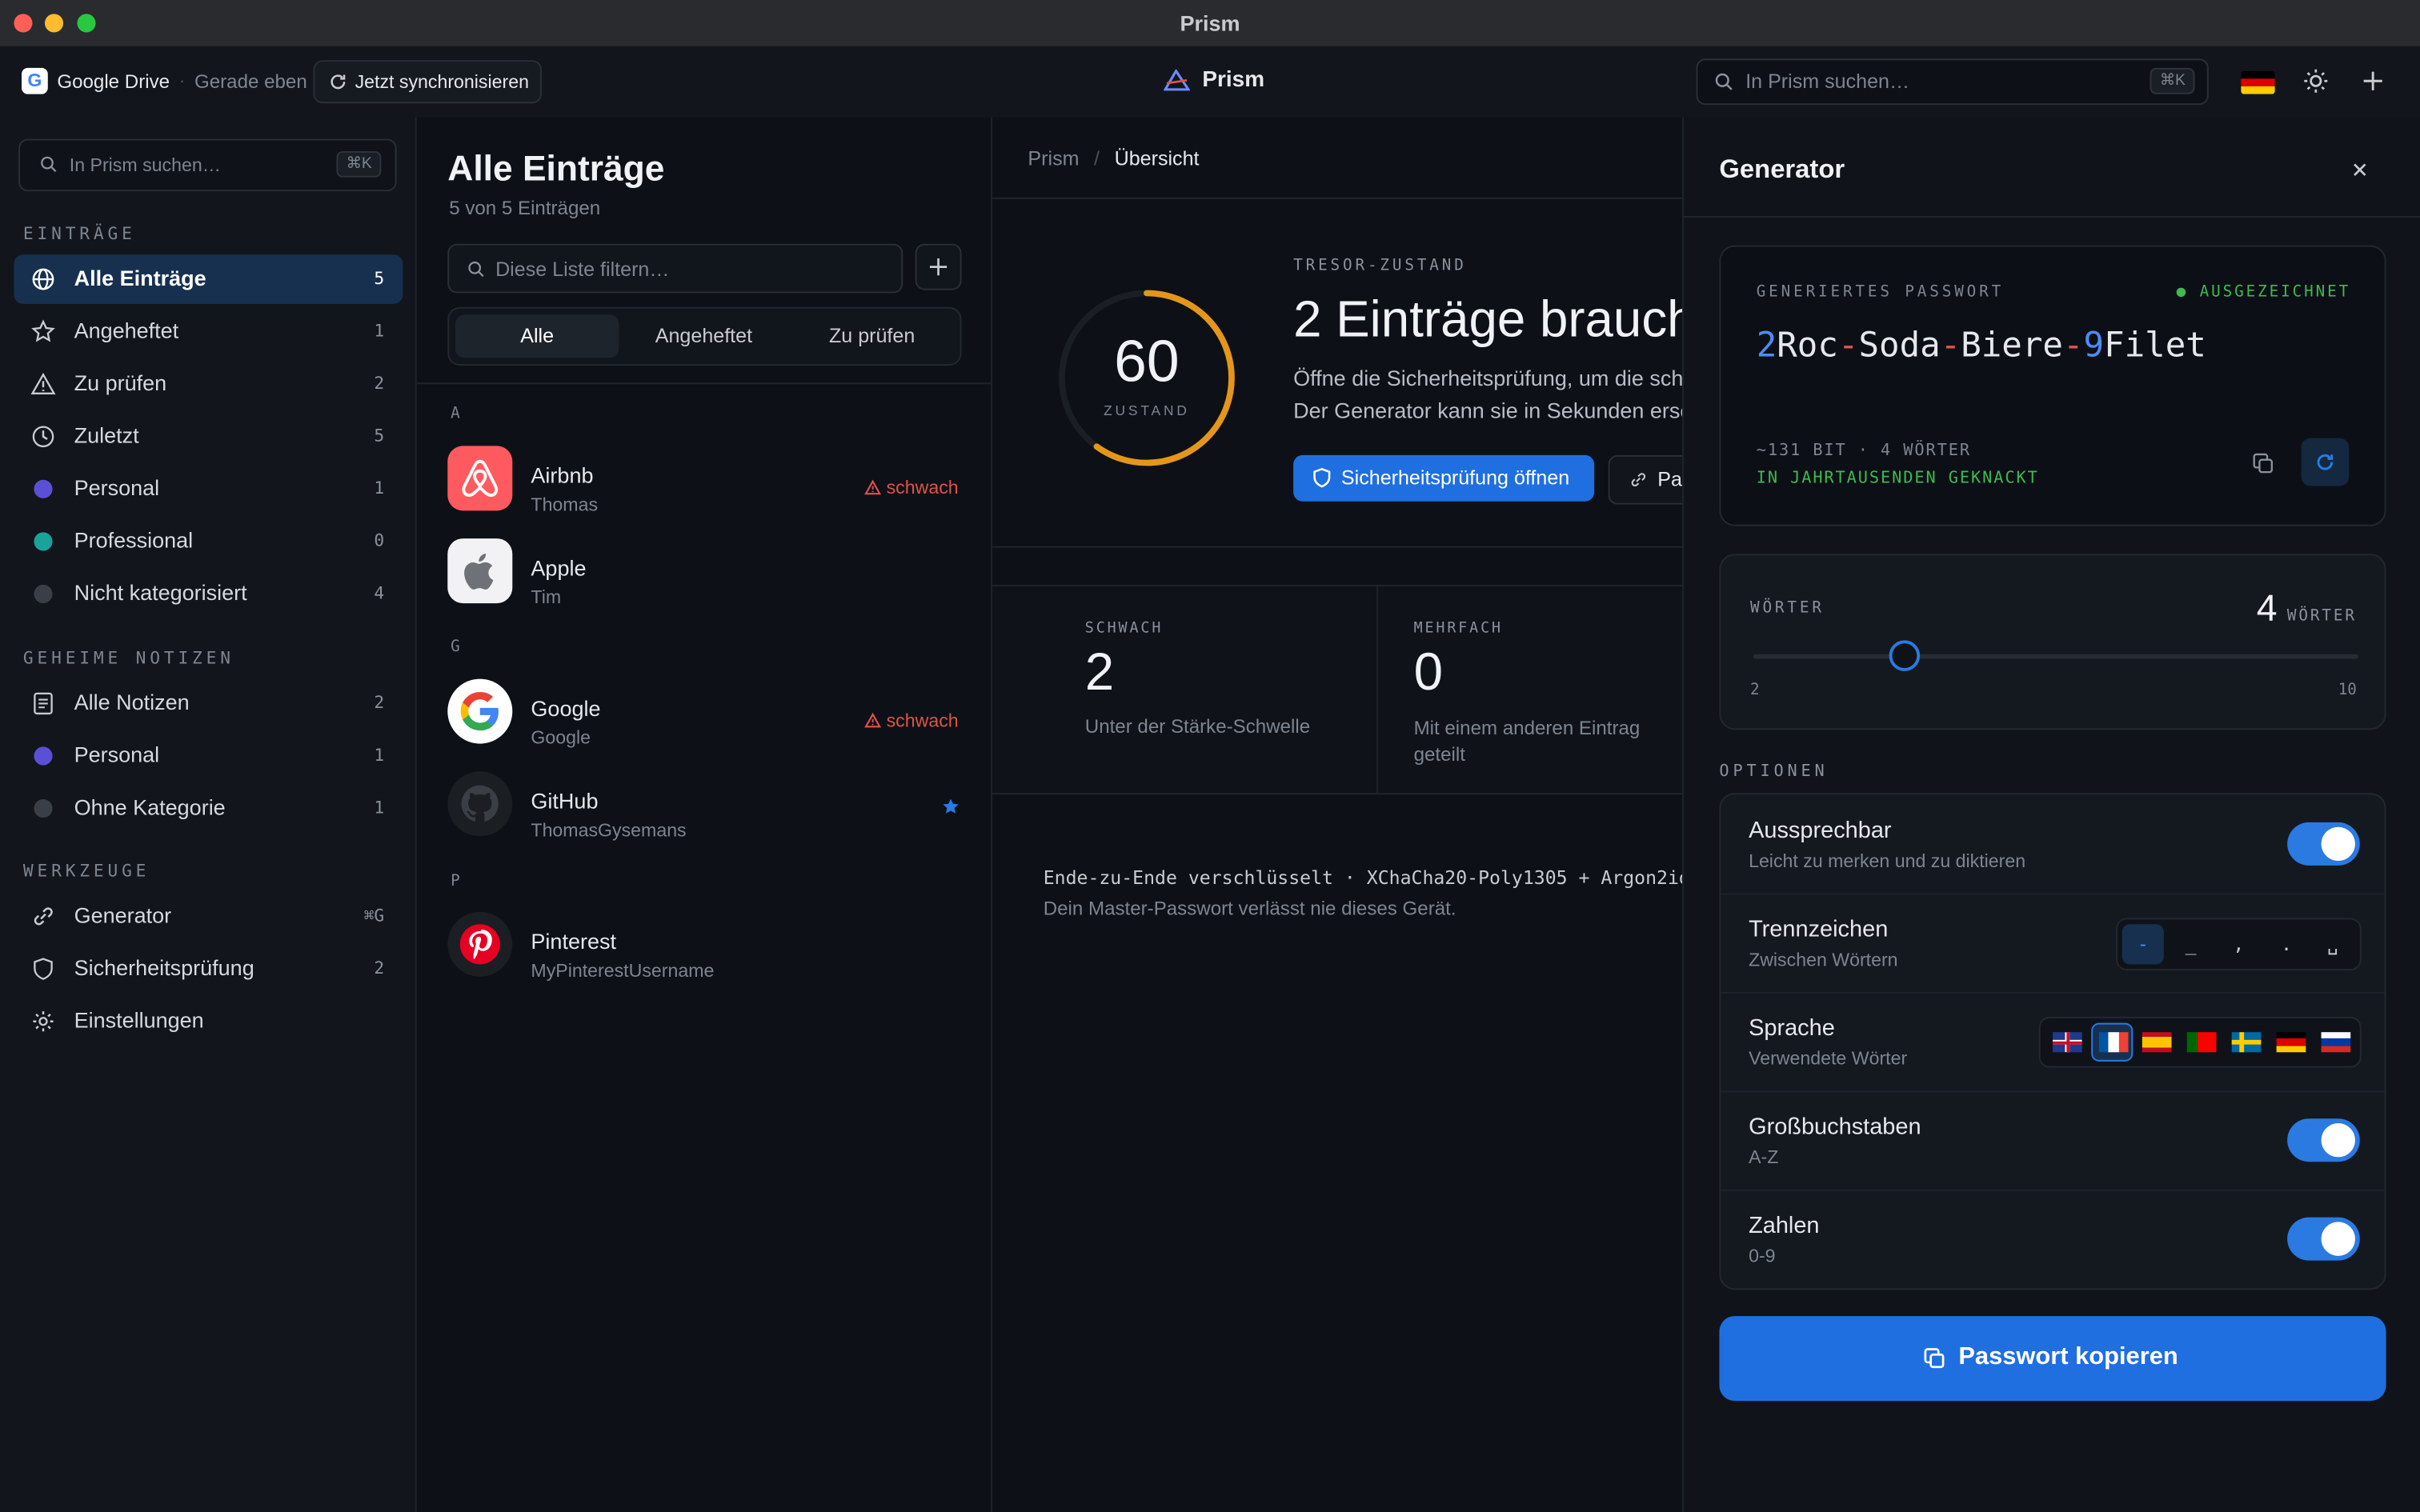 The width and height of the screenshot is (2420, 1512). Describe the element at coordinates (704, 574) in the screenshot. I see `list-item-apple: Apple Tim` at that location.